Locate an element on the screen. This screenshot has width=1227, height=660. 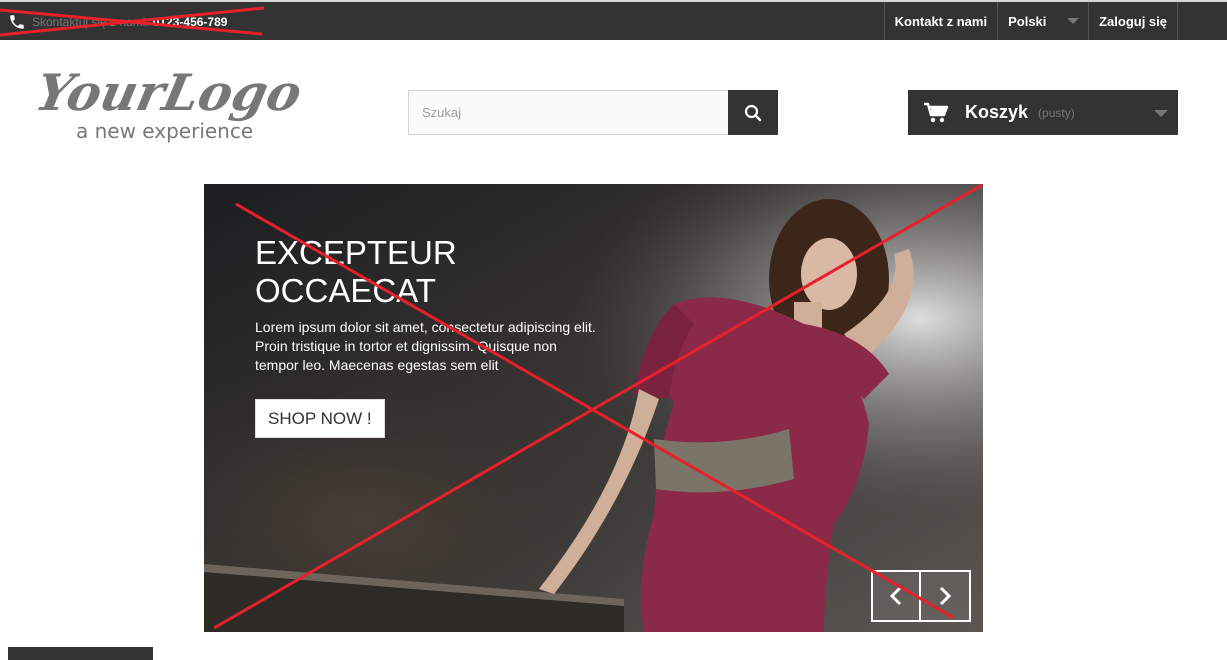
slider-controls is located at coordinates (921, 596).